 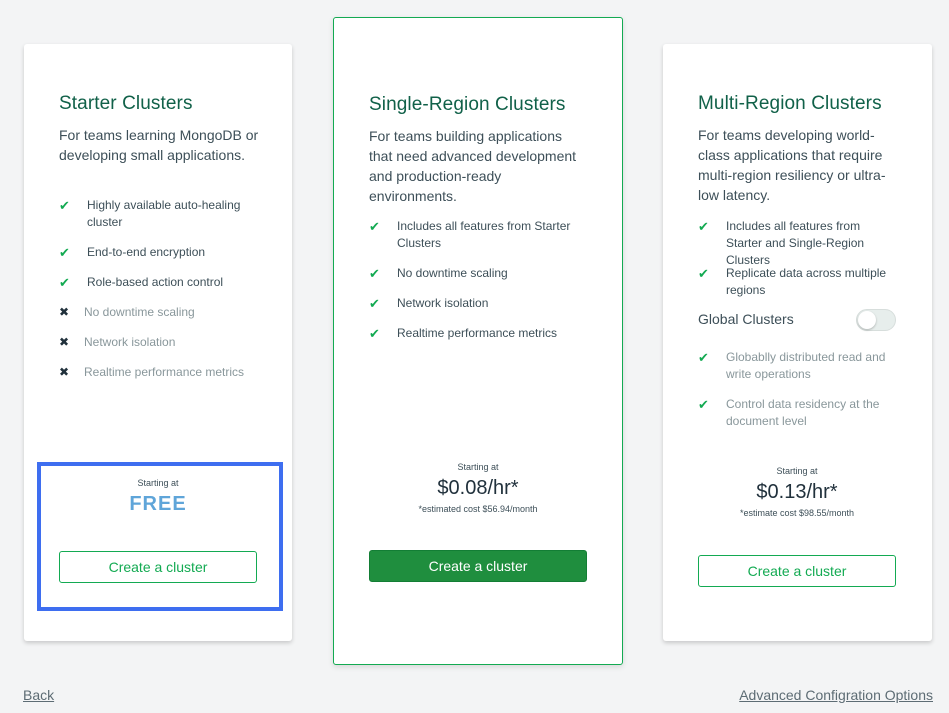 I want to click on toggle-knob, so click(x=867, y=320).